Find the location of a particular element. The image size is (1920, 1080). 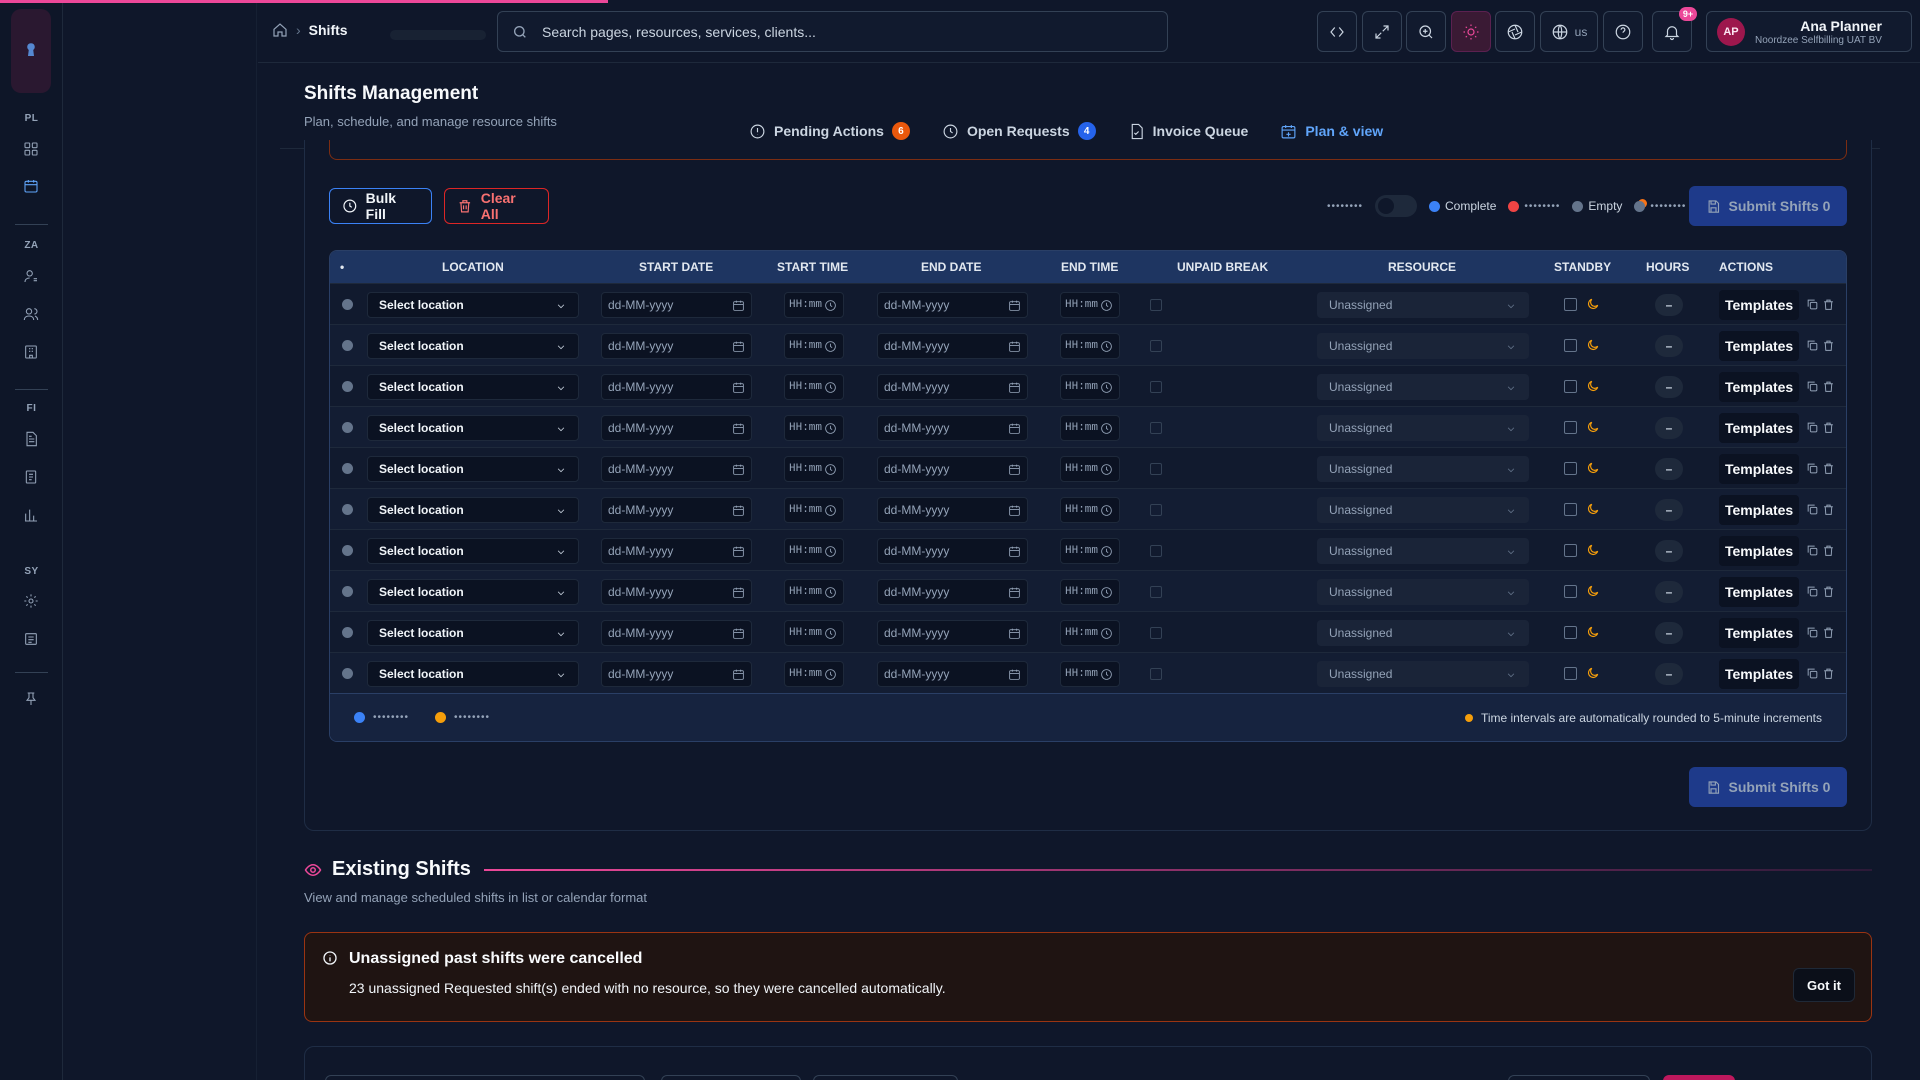

got-it-button: Got it is located at coordinates (1824, 985).